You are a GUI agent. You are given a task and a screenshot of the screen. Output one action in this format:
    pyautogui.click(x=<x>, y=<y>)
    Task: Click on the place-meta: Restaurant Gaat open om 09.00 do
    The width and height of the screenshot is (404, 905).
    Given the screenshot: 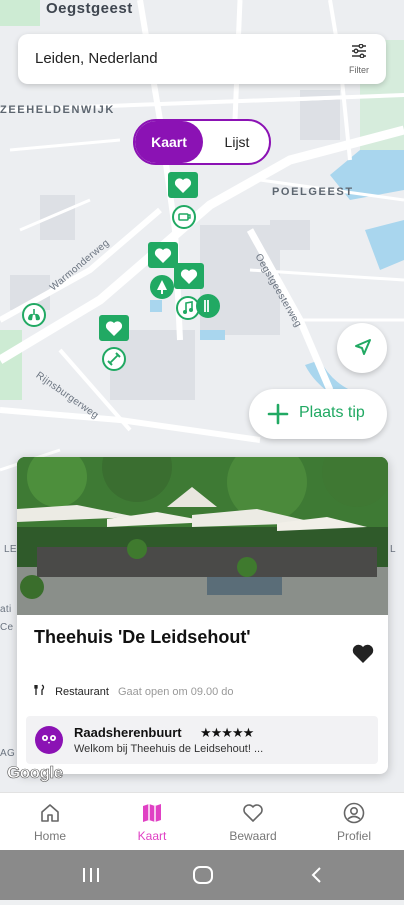 What is the action you would take?
    pyautogui.click(x=134, y=691)
    